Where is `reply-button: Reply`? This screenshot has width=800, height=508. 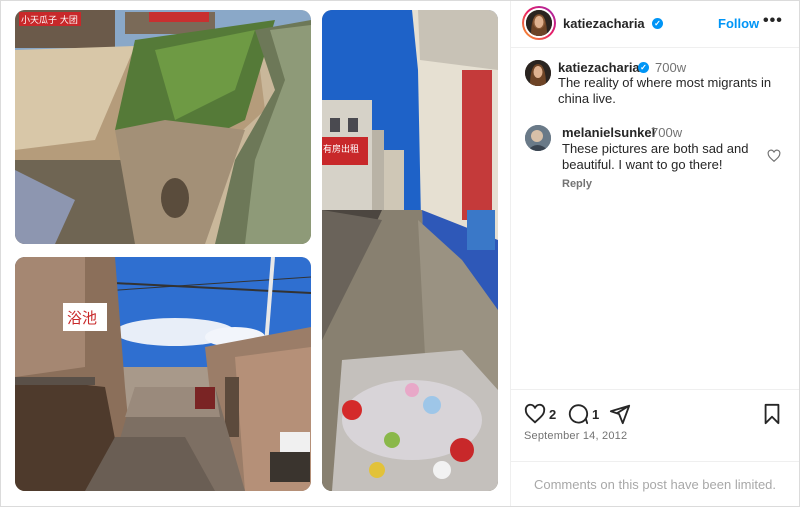
reply-button: Reply is located at coordinates (577, 184).